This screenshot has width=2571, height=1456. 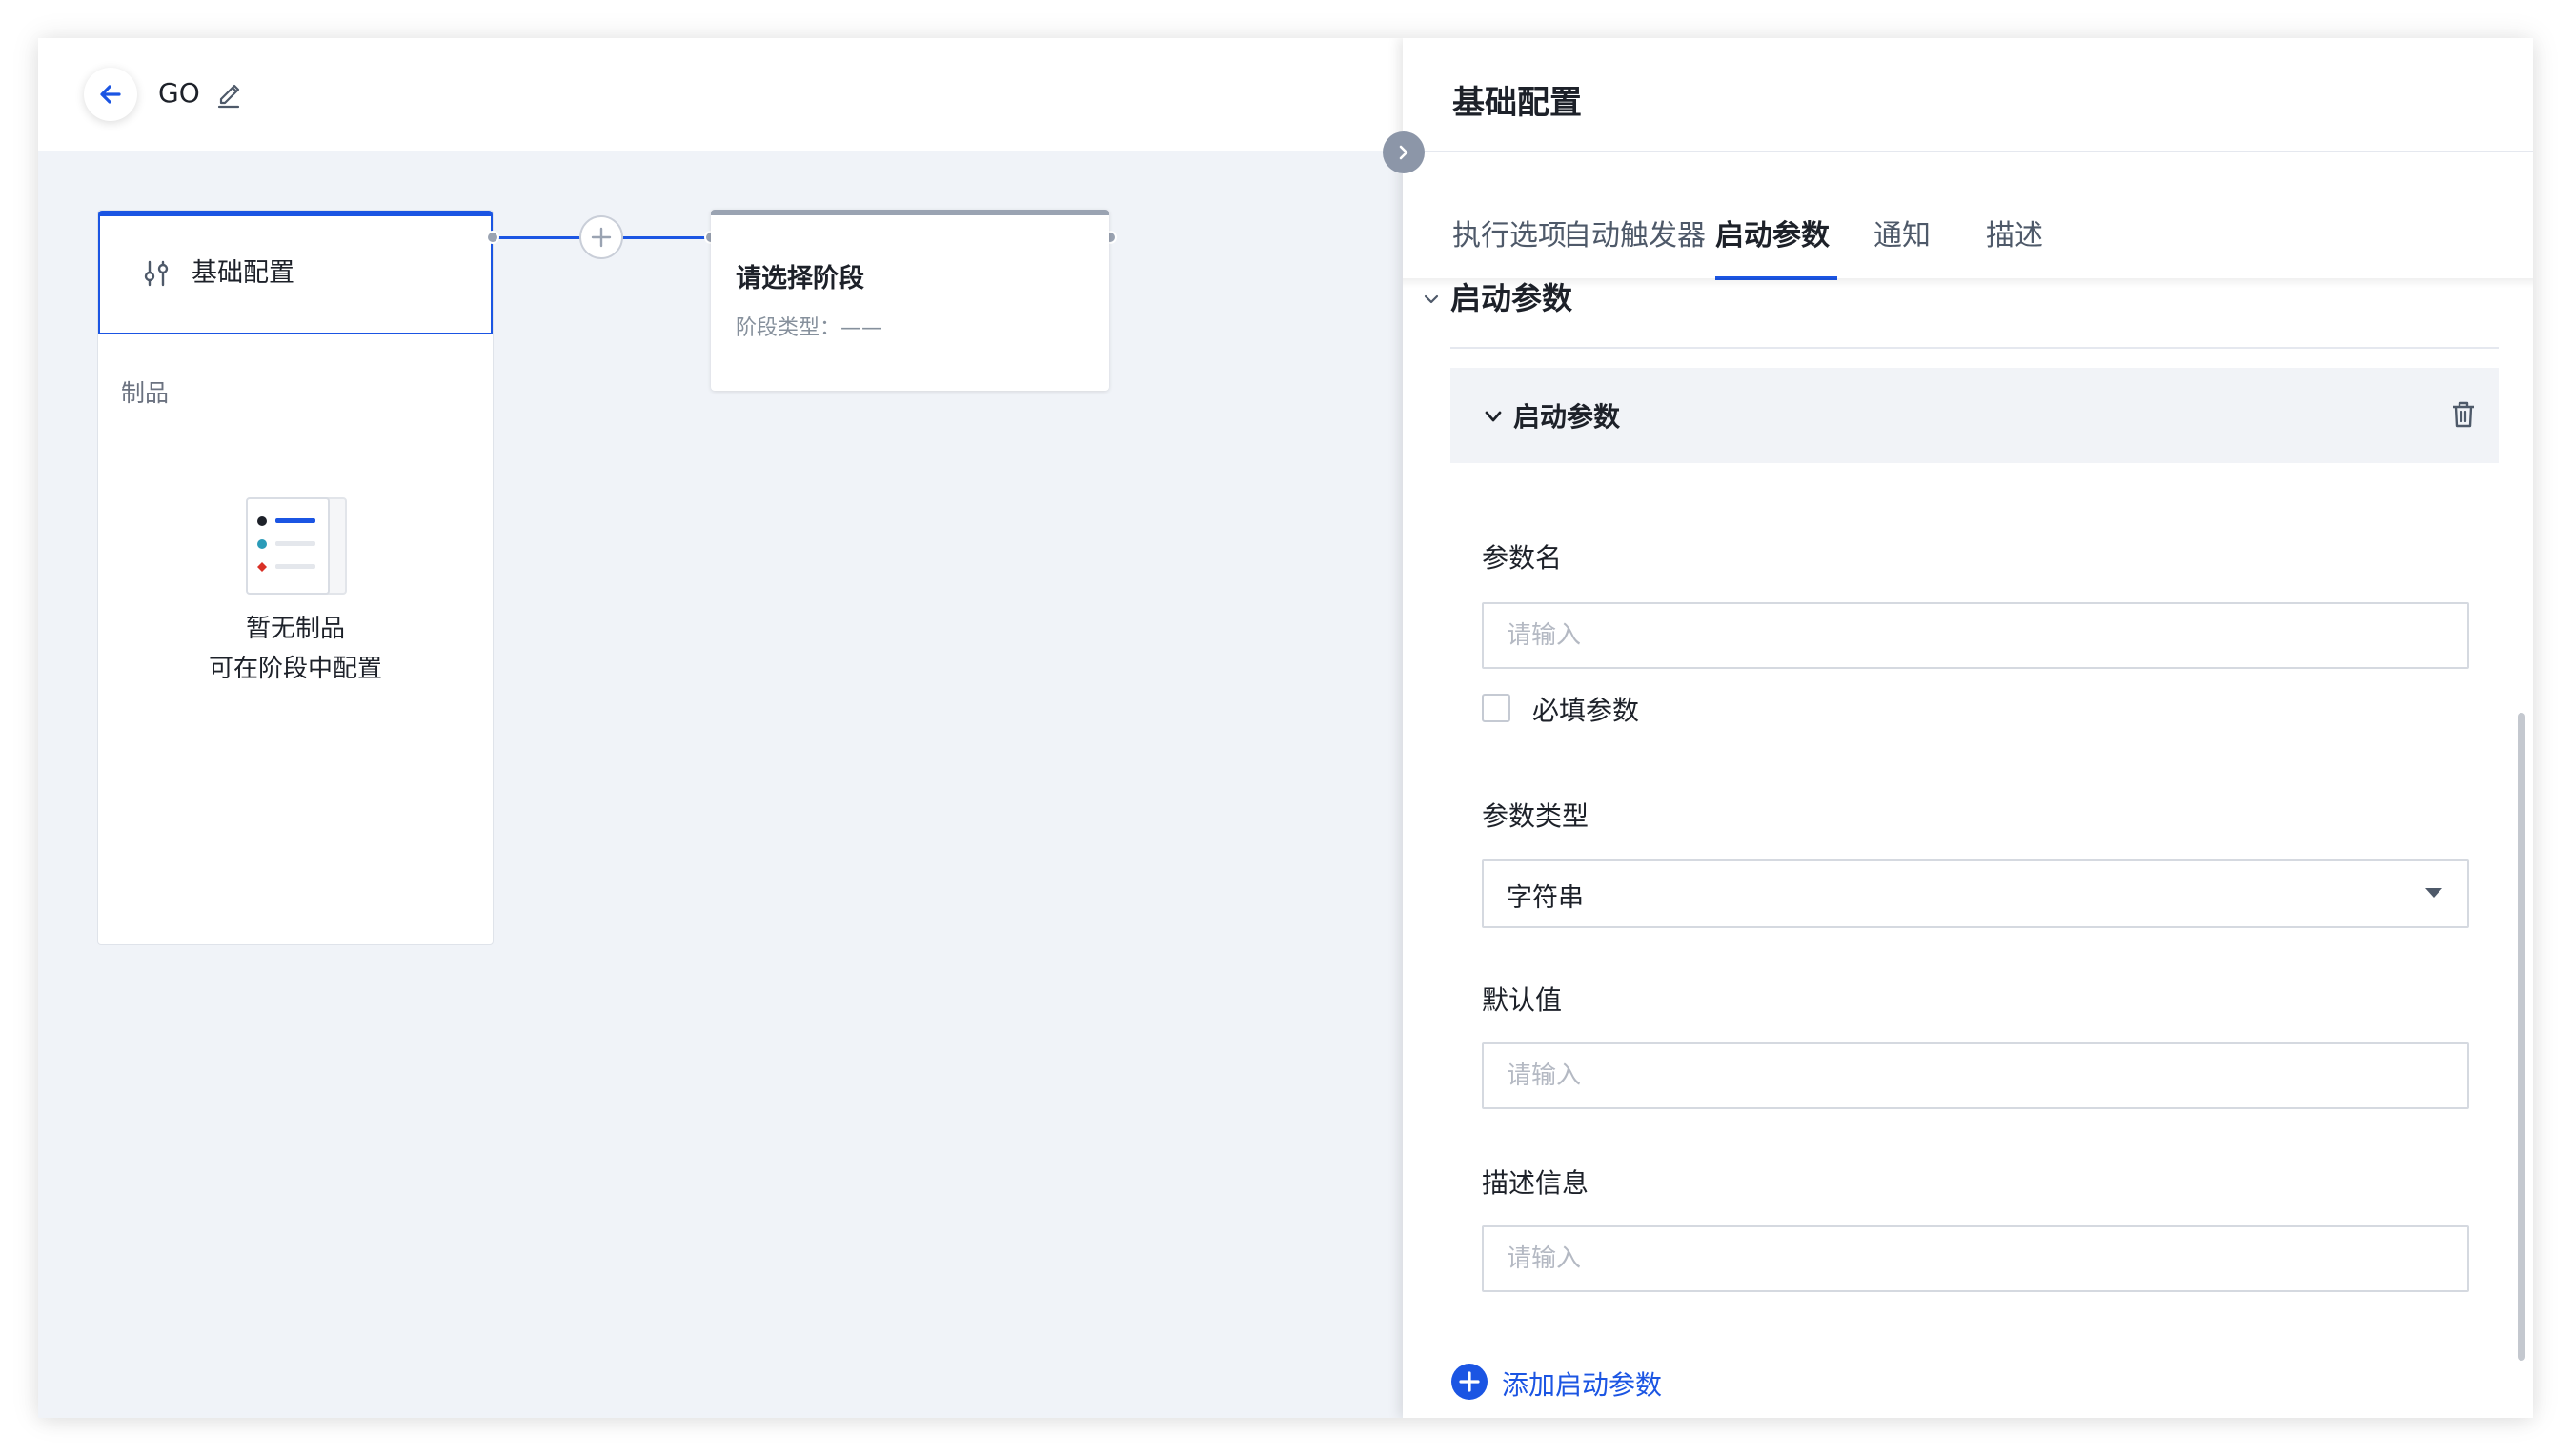 I want to click on back-button, so click(x=111, y=95).